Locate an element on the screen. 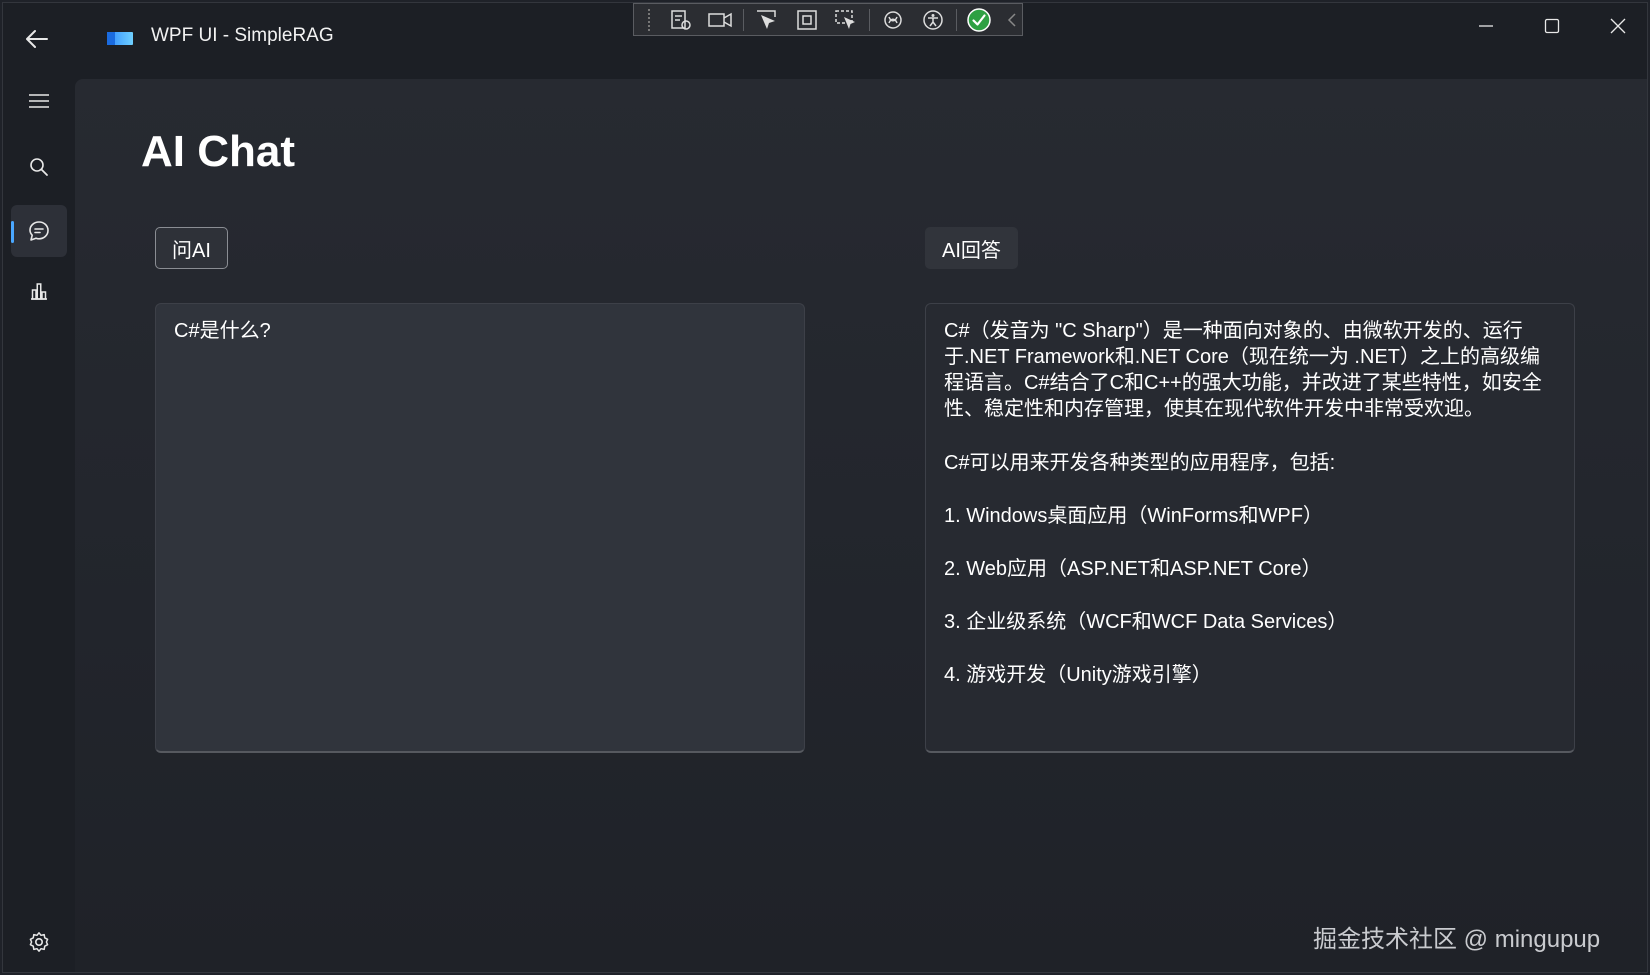 This screenshot has width=1650, height=975. toolbar-grip is located at coordinates (651, 19).